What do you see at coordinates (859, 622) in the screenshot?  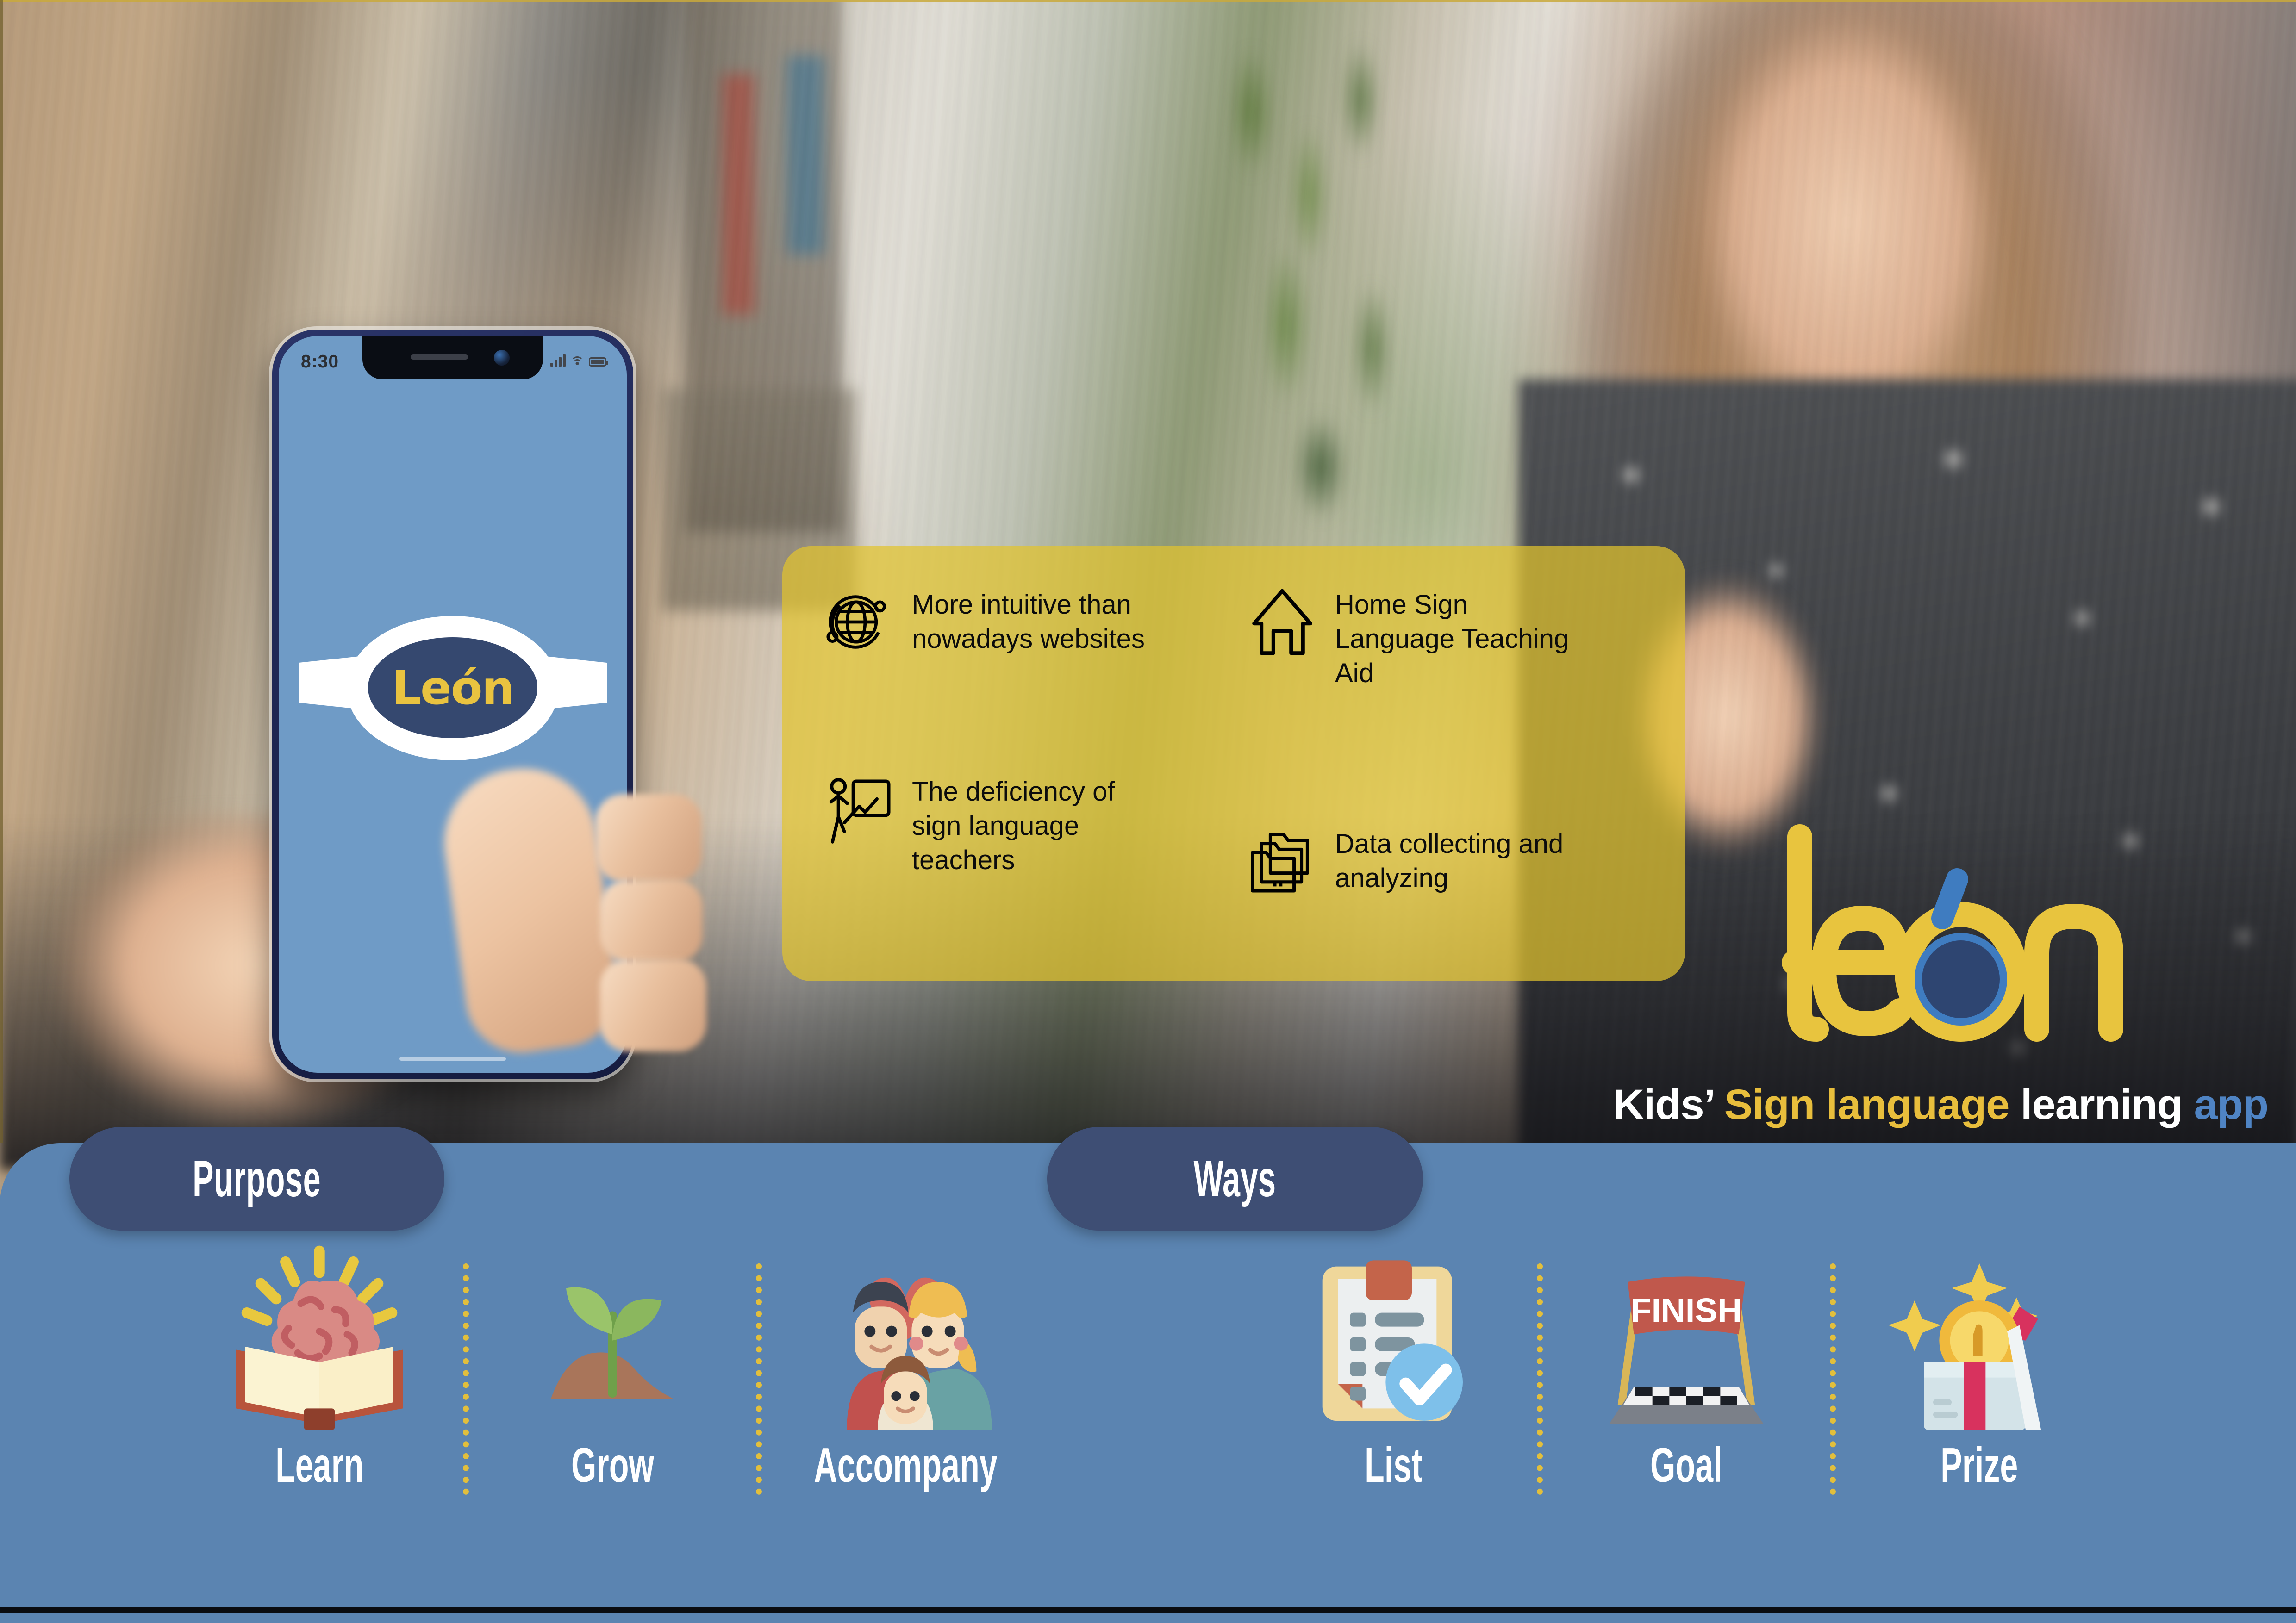 I see `globe-orbit-icon` at bounding box center [859, 622].